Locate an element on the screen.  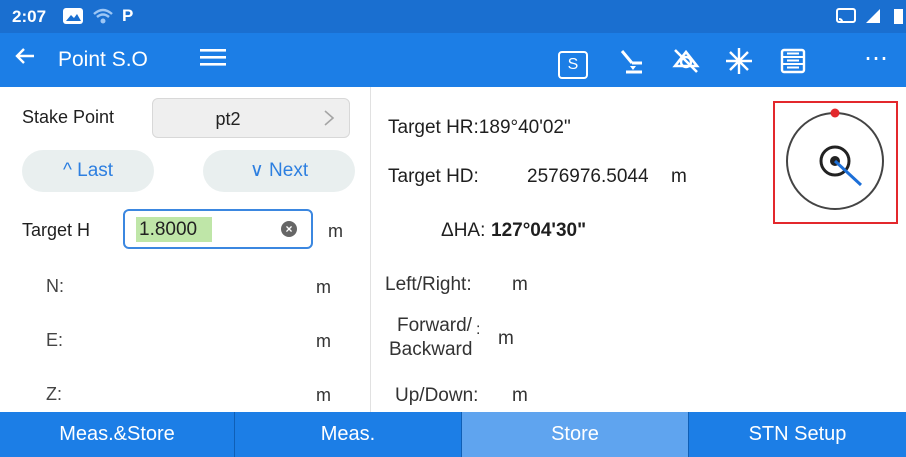
level-icon is located at coordinates (631, 61).